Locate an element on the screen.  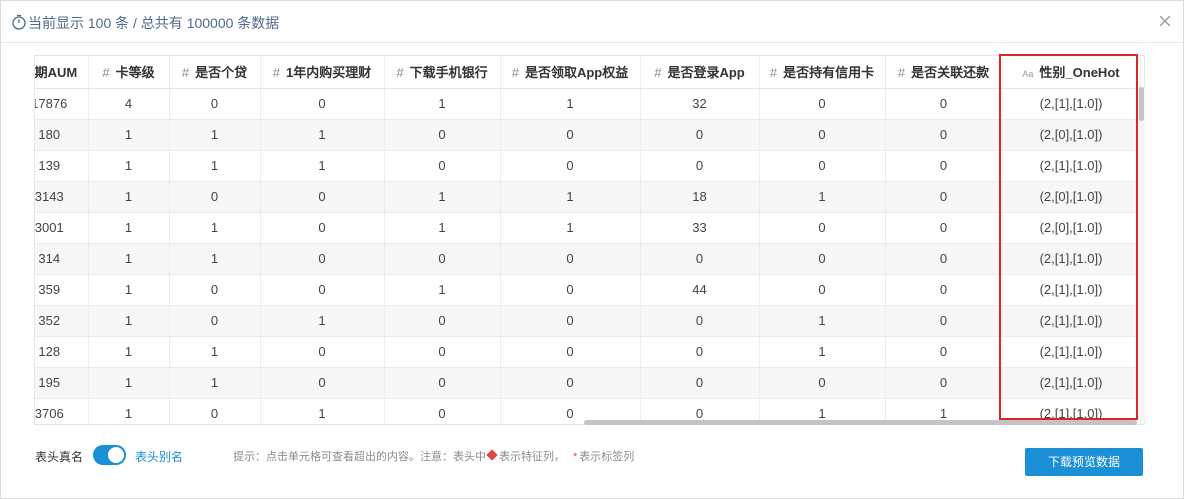
table-cell: 4 is located at coordinates (129, 104).